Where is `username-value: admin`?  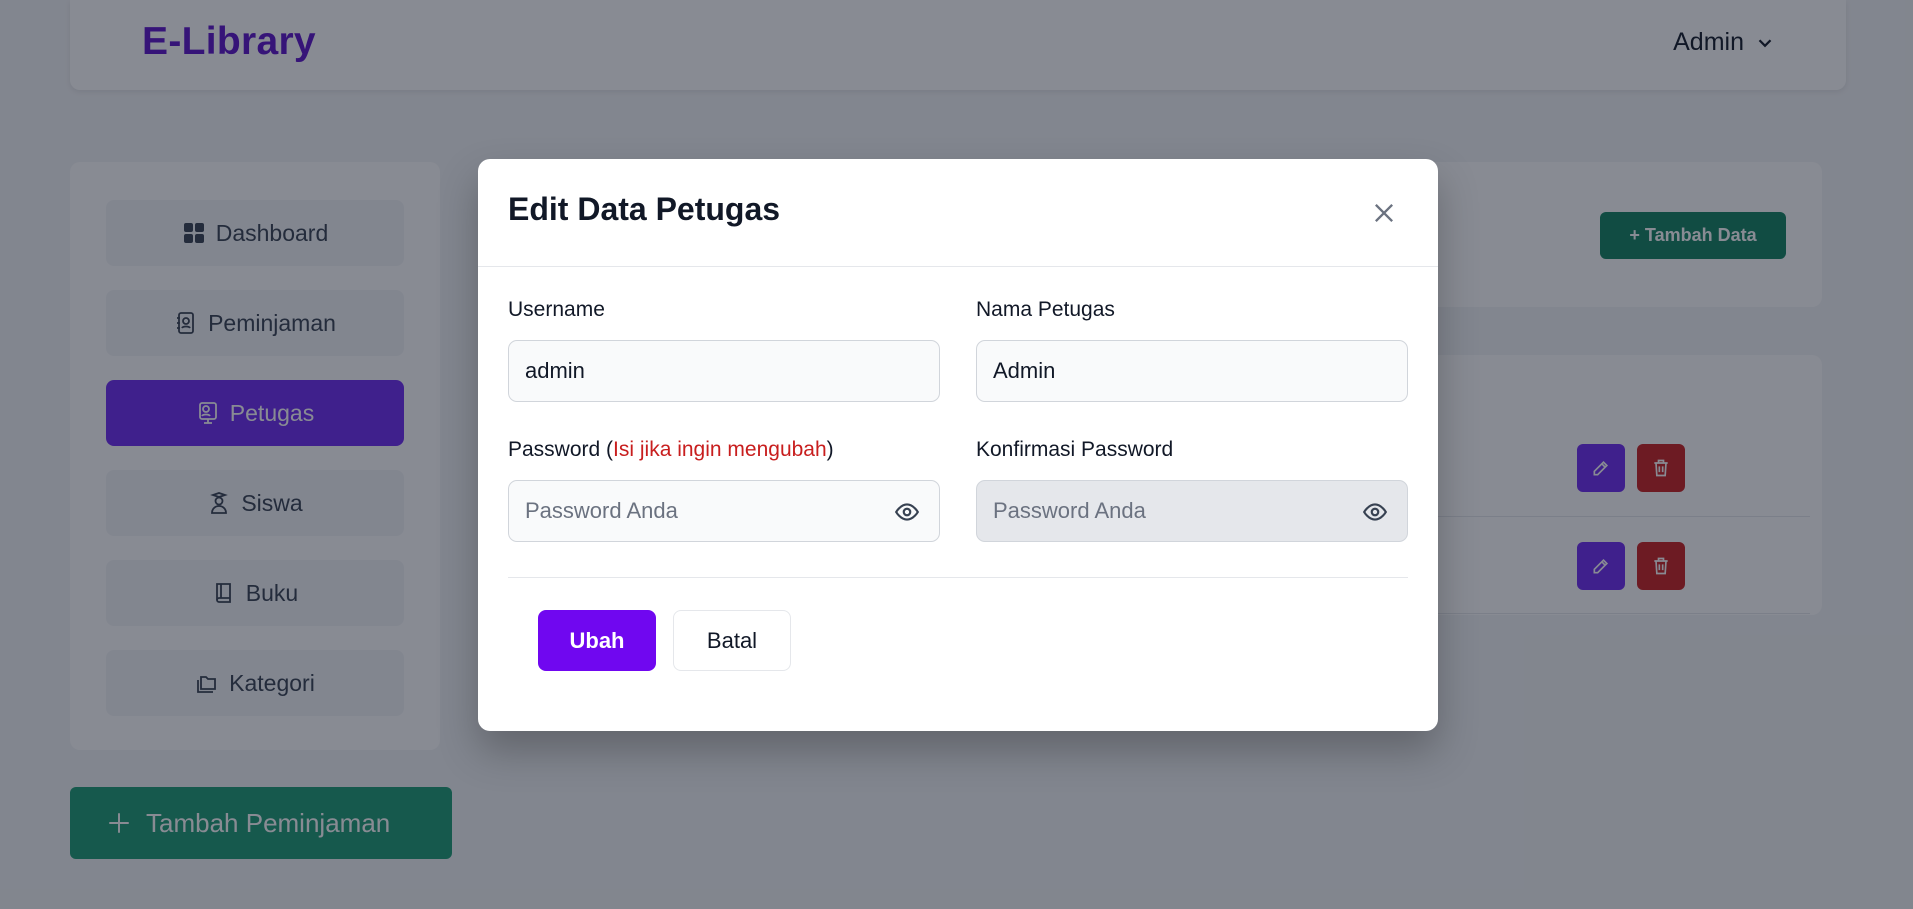 username-value: admin is located at coordinates (555, 370).